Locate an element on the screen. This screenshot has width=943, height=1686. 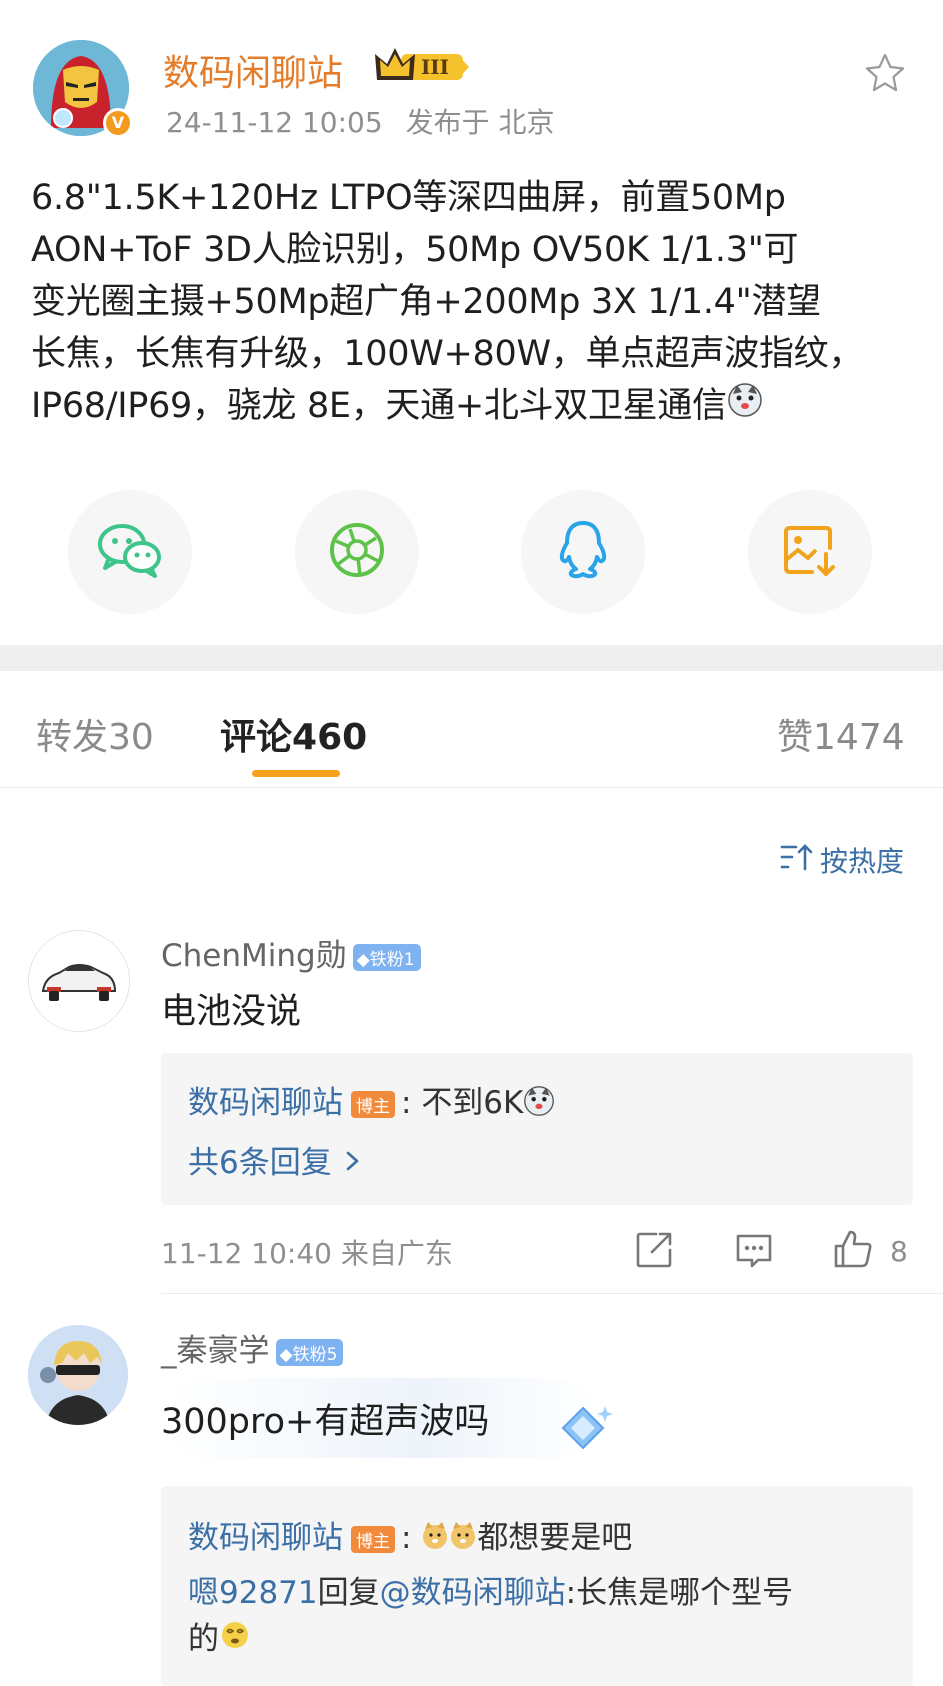
section-divider is located at coordinates (471, 658).